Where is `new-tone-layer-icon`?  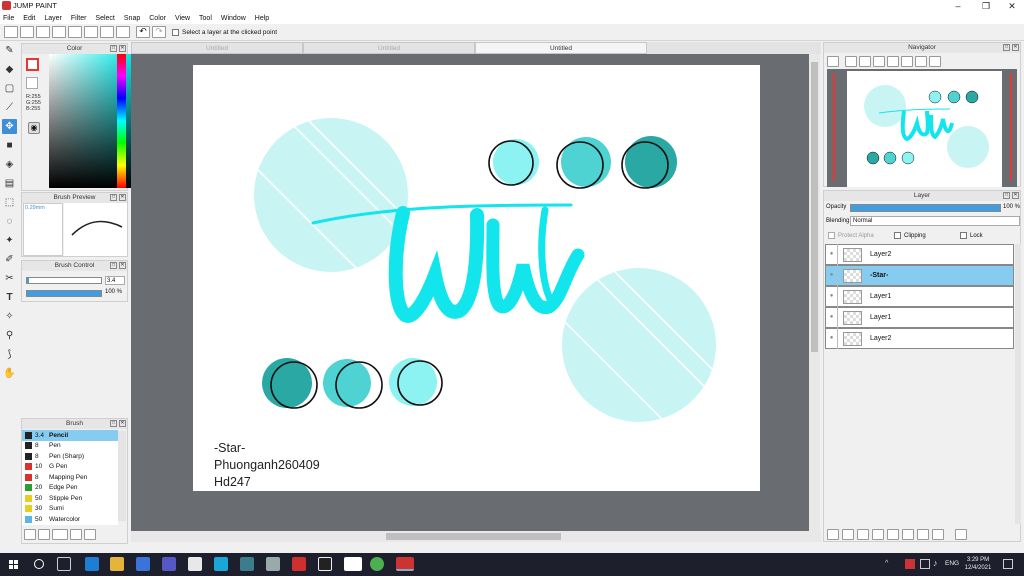 new-tone-layer-icon is located at coordinates (878, 534).